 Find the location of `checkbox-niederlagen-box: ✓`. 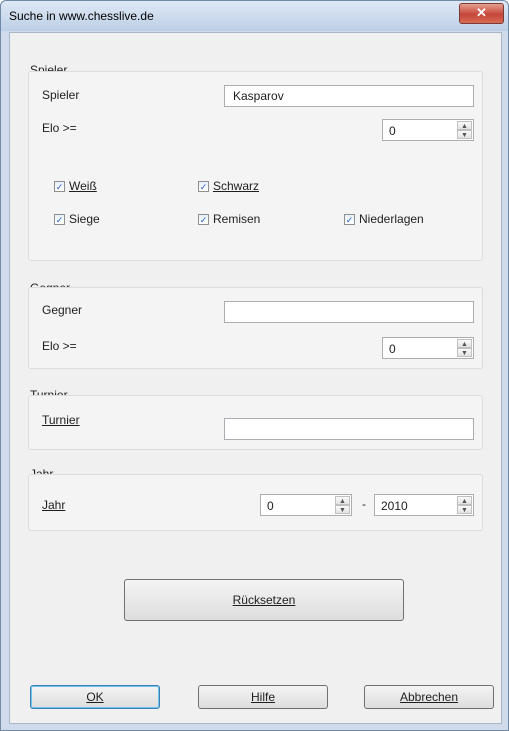

checkbox-niederlagen-box: ✓ is located at coordinates (349, 219).